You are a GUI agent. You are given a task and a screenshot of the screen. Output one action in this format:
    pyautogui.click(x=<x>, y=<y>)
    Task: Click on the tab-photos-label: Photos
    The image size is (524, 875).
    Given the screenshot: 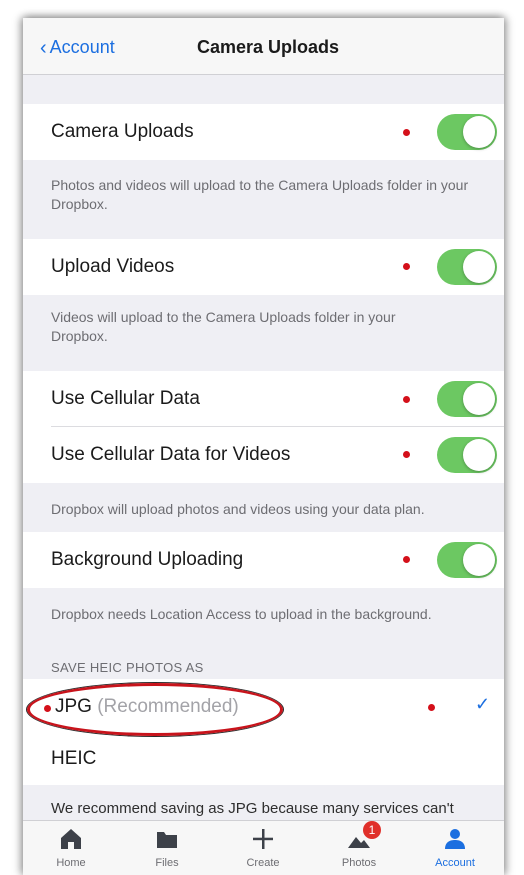 What is the action you would take?
    pyautogui.click(x=359, y=863)
    